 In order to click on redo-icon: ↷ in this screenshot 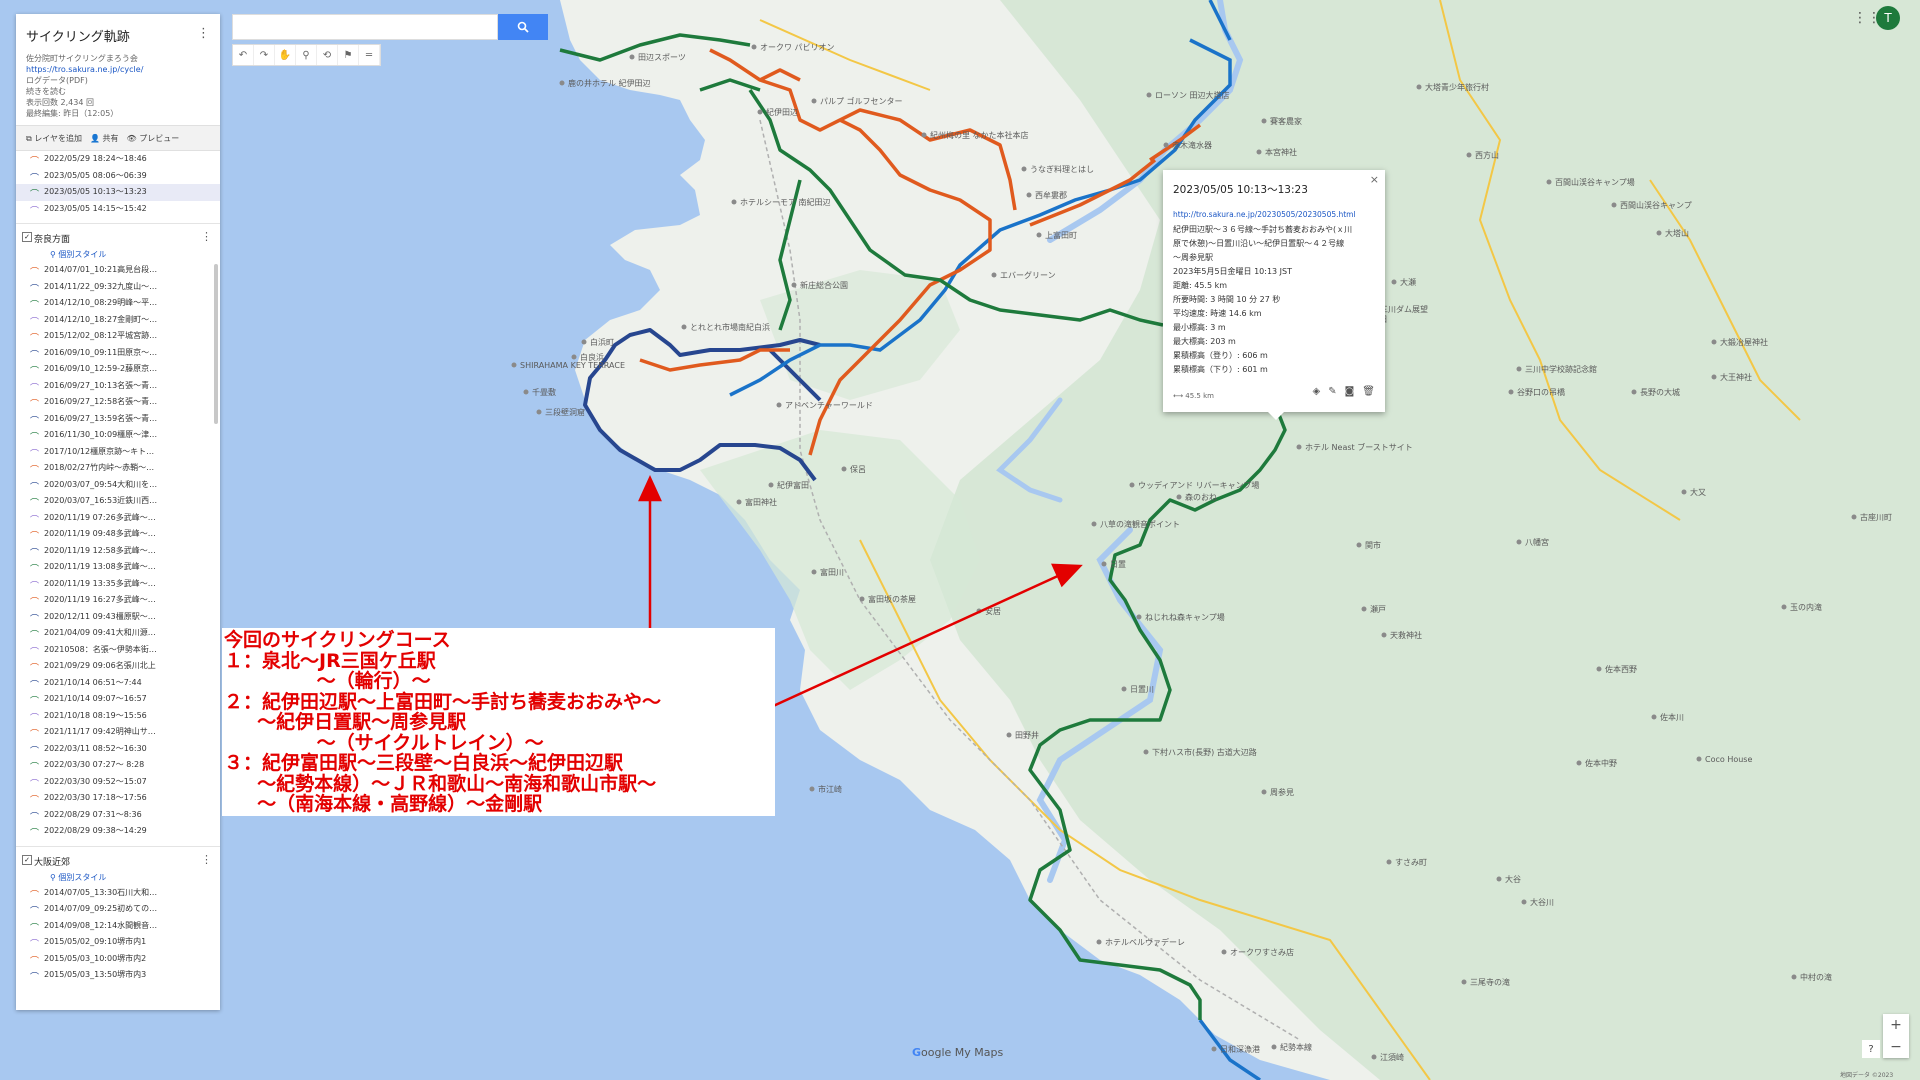, I will do `click(264, 55)`.